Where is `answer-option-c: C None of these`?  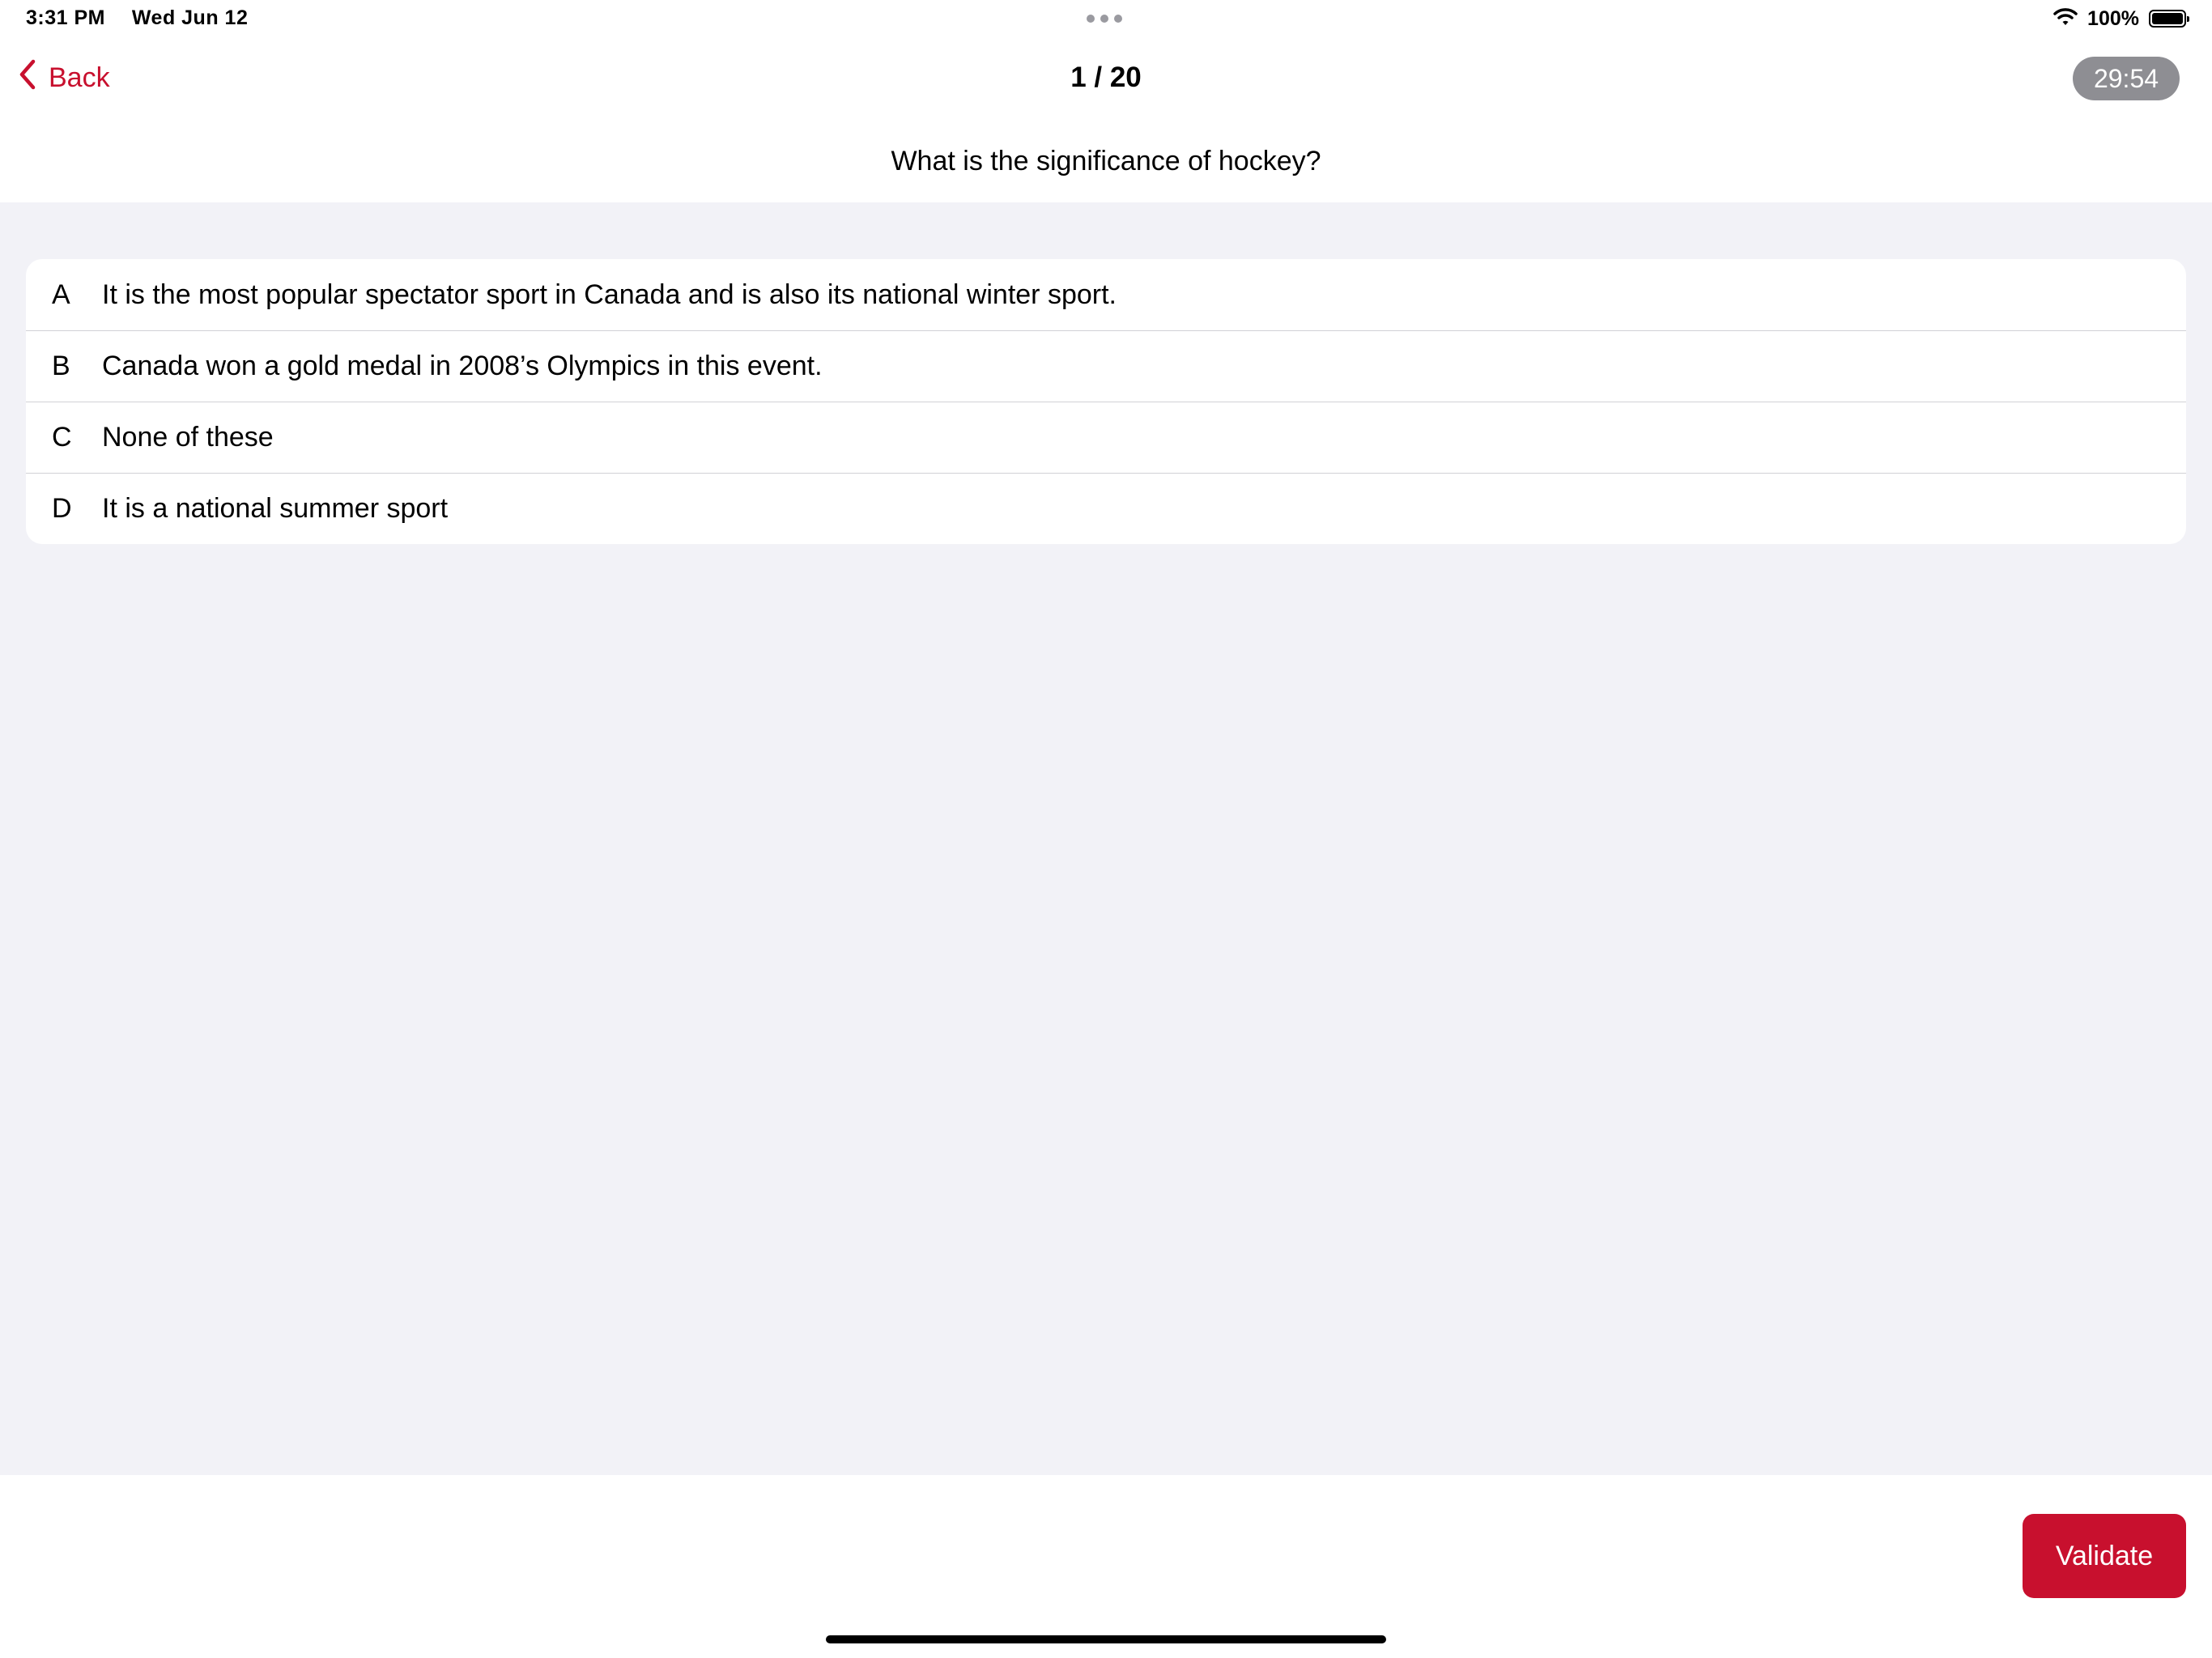
answer-option-c: C None of these is located at coordinates (1106, 437).